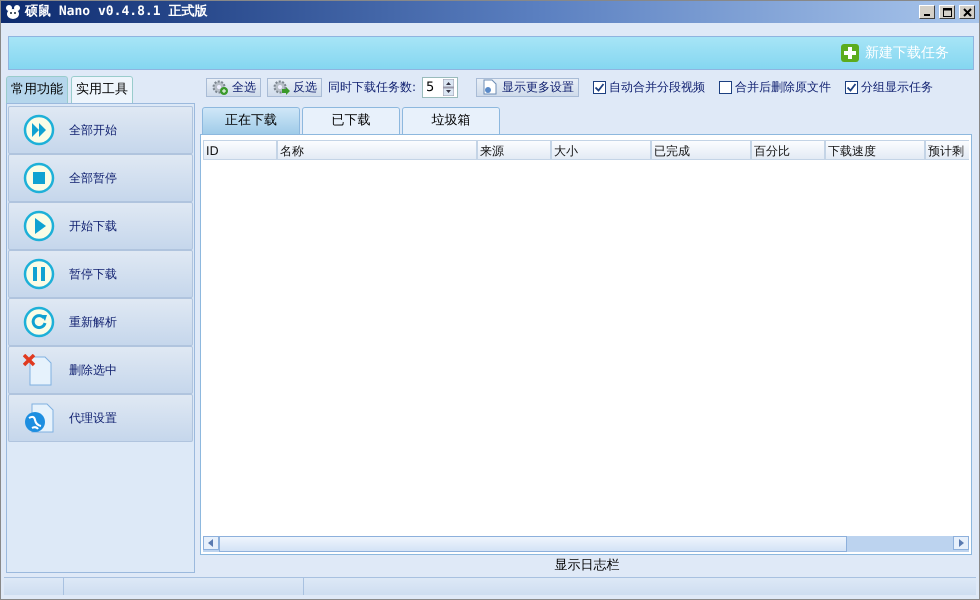 The width and height of the screenshot is (980, 600). I want to click on maximize-button, so click(947, 12).